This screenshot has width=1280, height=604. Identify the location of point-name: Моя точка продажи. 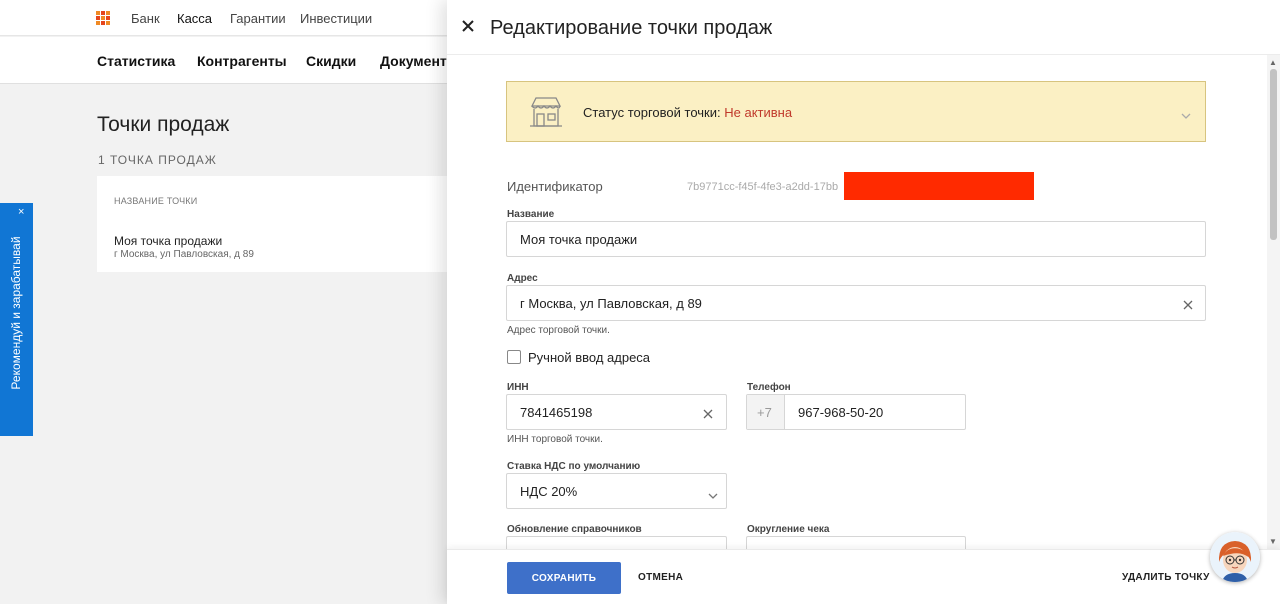
(168, 241).